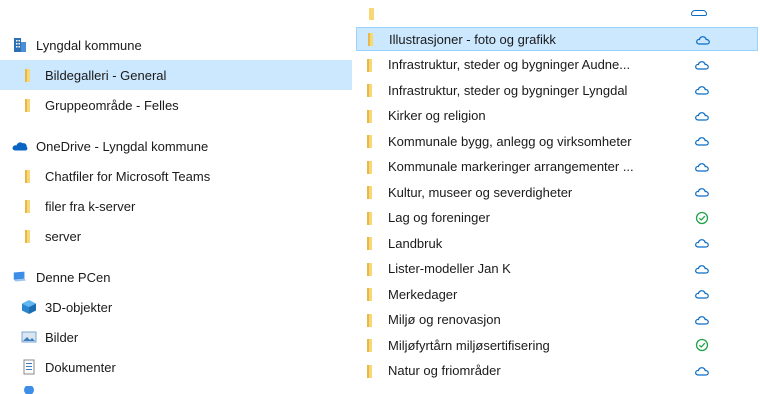  Describe the element at coordinates (557, 243) in the screenshot. I see `file-row: Landbruk` at that location.